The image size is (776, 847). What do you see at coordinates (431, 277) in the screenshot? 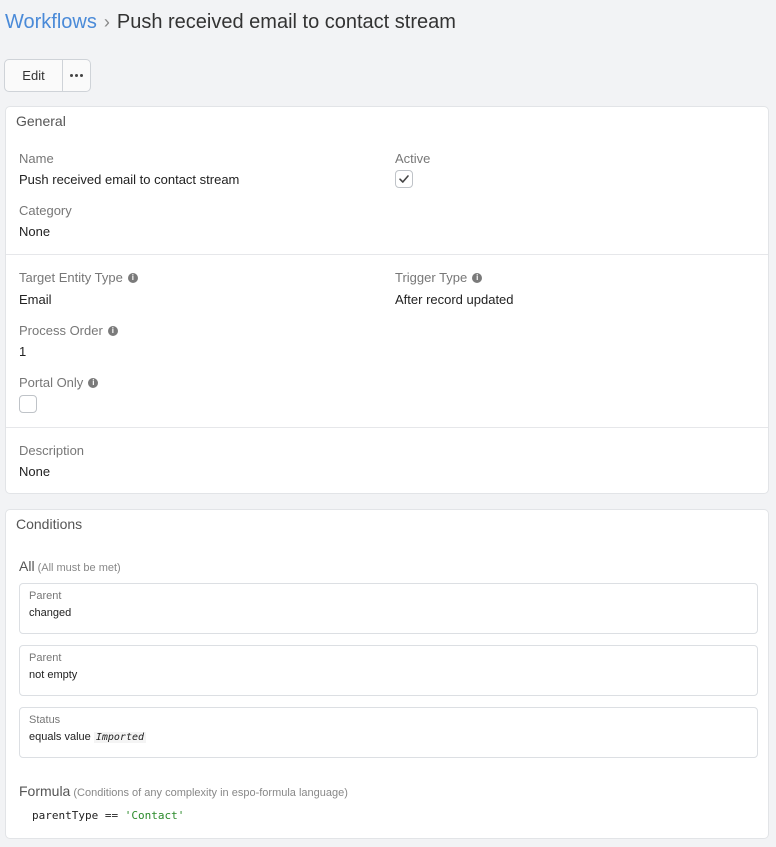
I see `trigger-type-label-text: Trigger Type` at bounding box center [431, 277].